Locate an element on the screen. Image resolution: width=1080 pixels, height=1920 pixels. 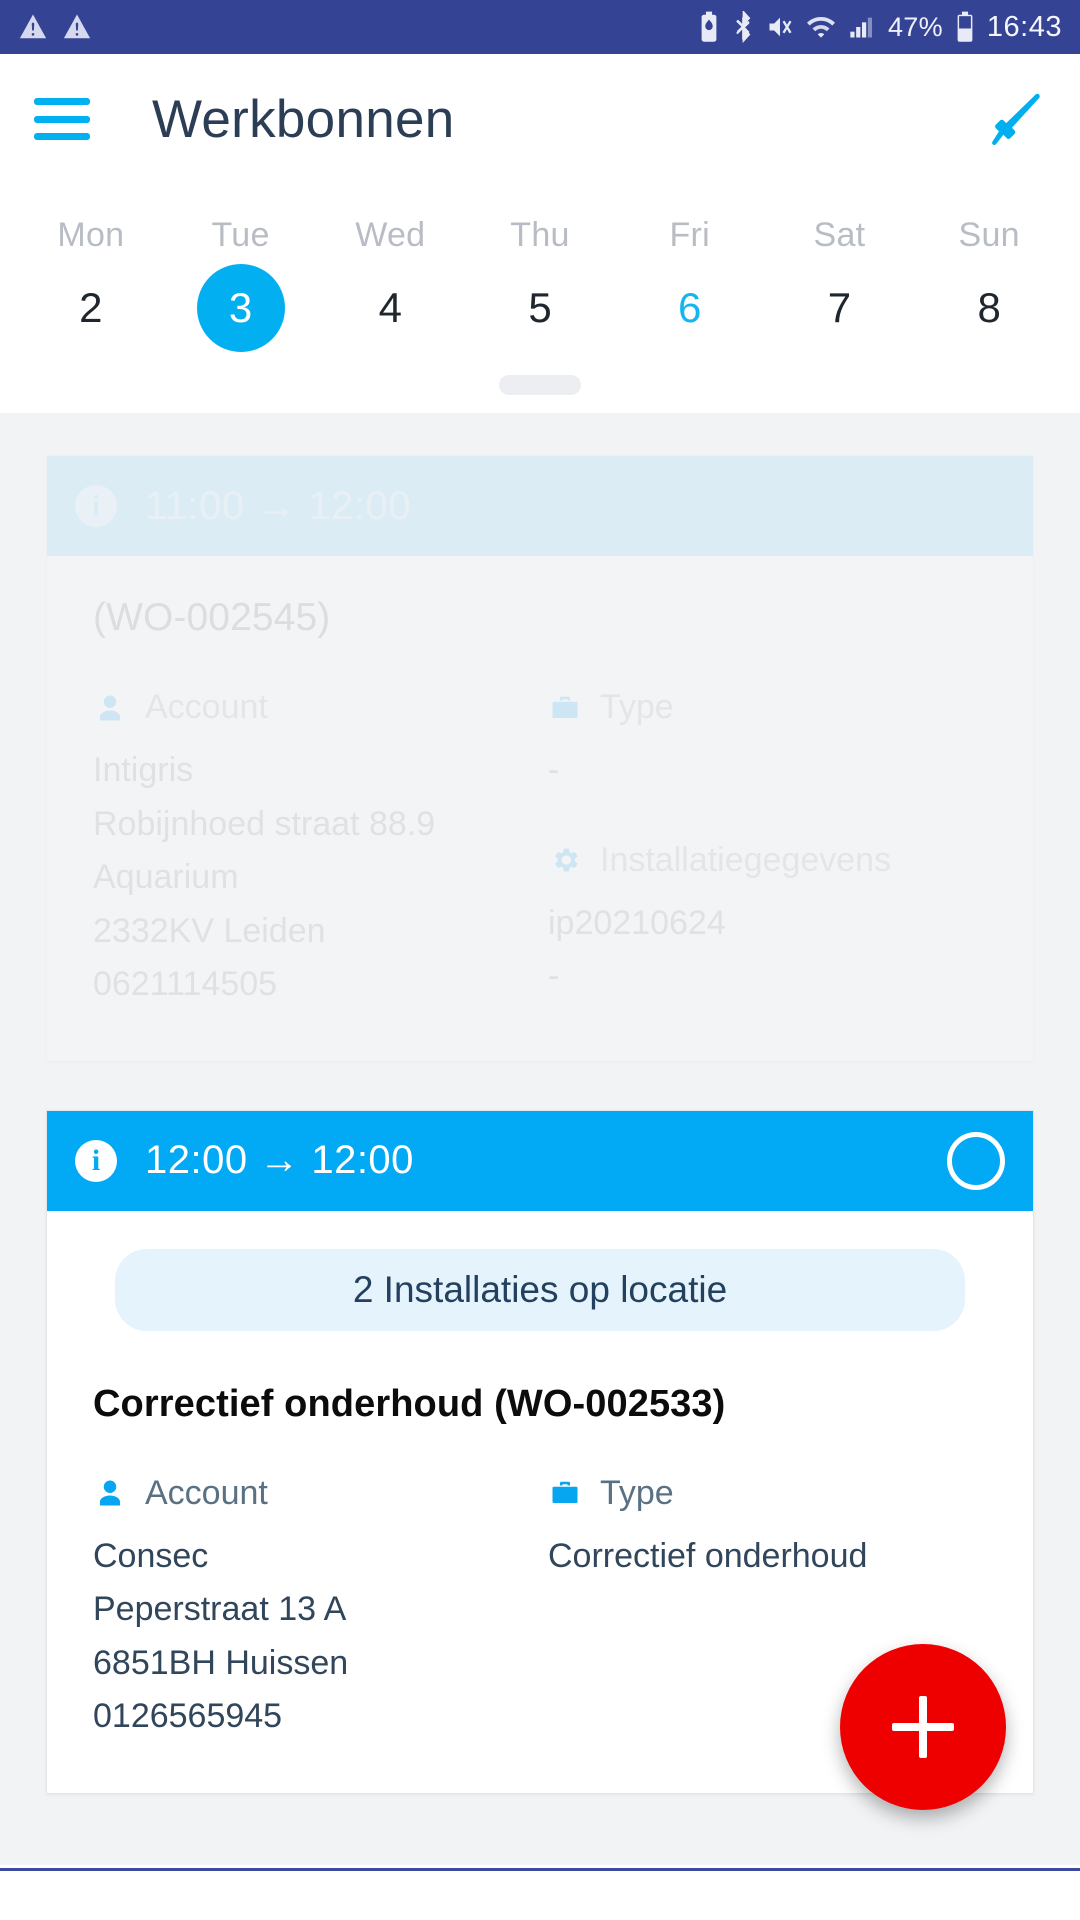
installations-badge: 2 Installaties op locatie is located at coordinates (540, 1289).